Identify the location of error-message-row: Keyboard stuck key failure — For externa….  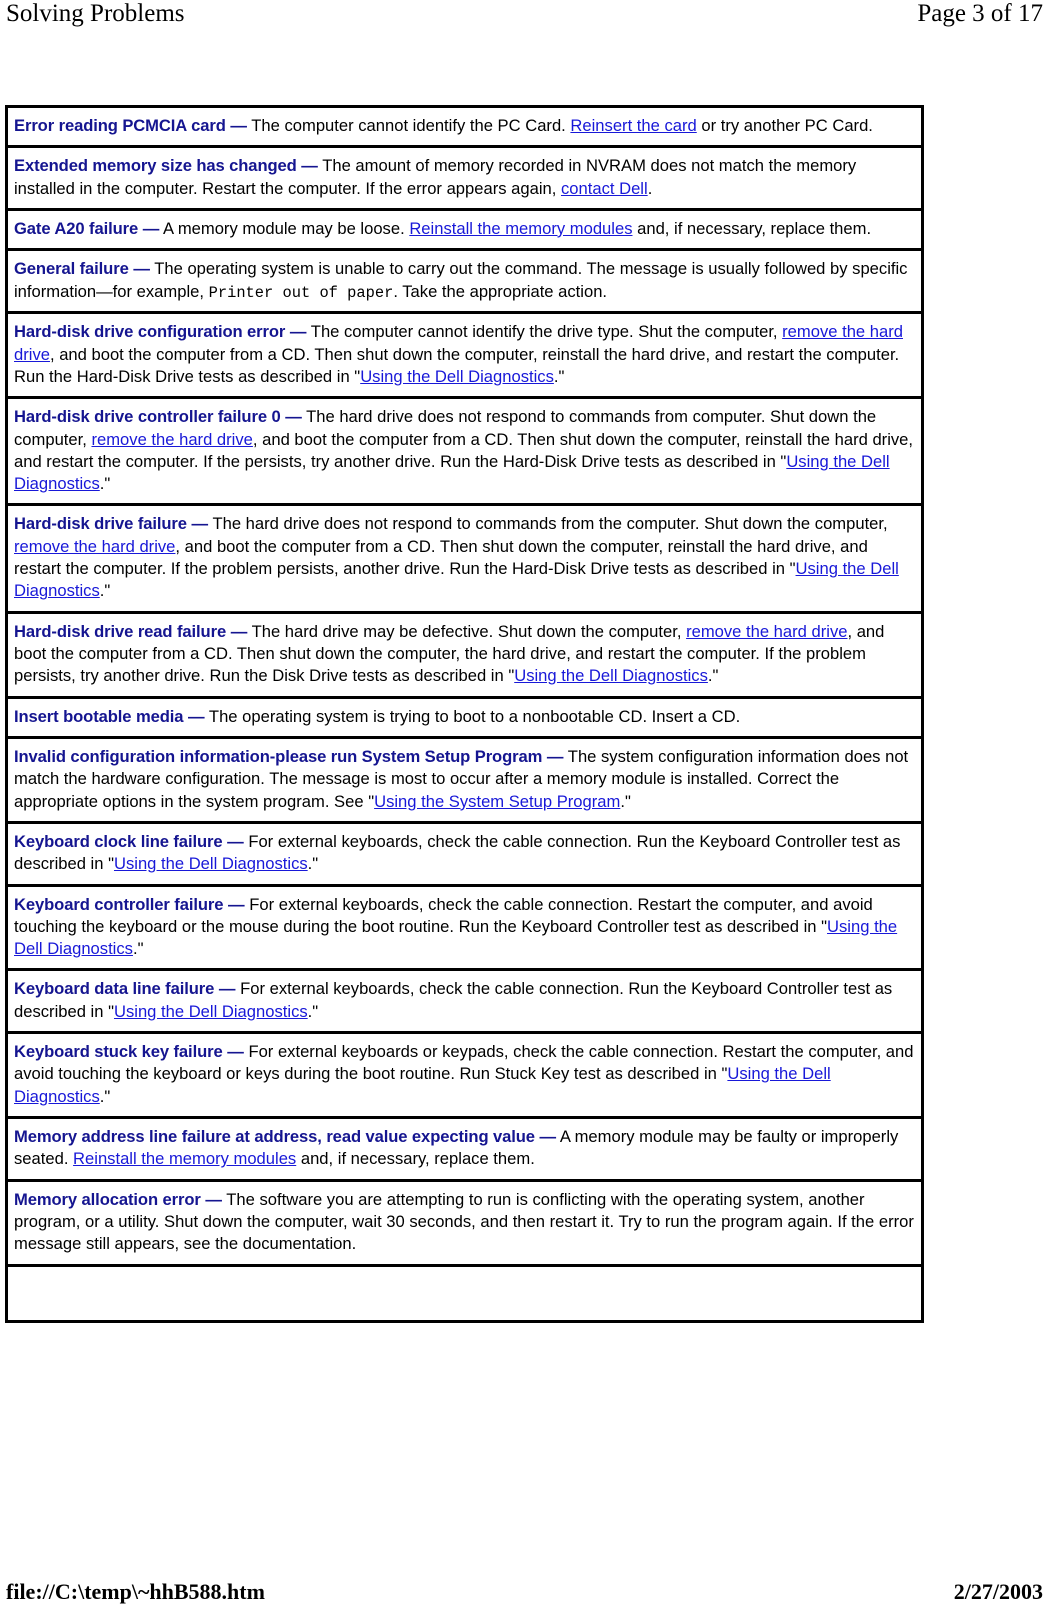
(464, 1077).